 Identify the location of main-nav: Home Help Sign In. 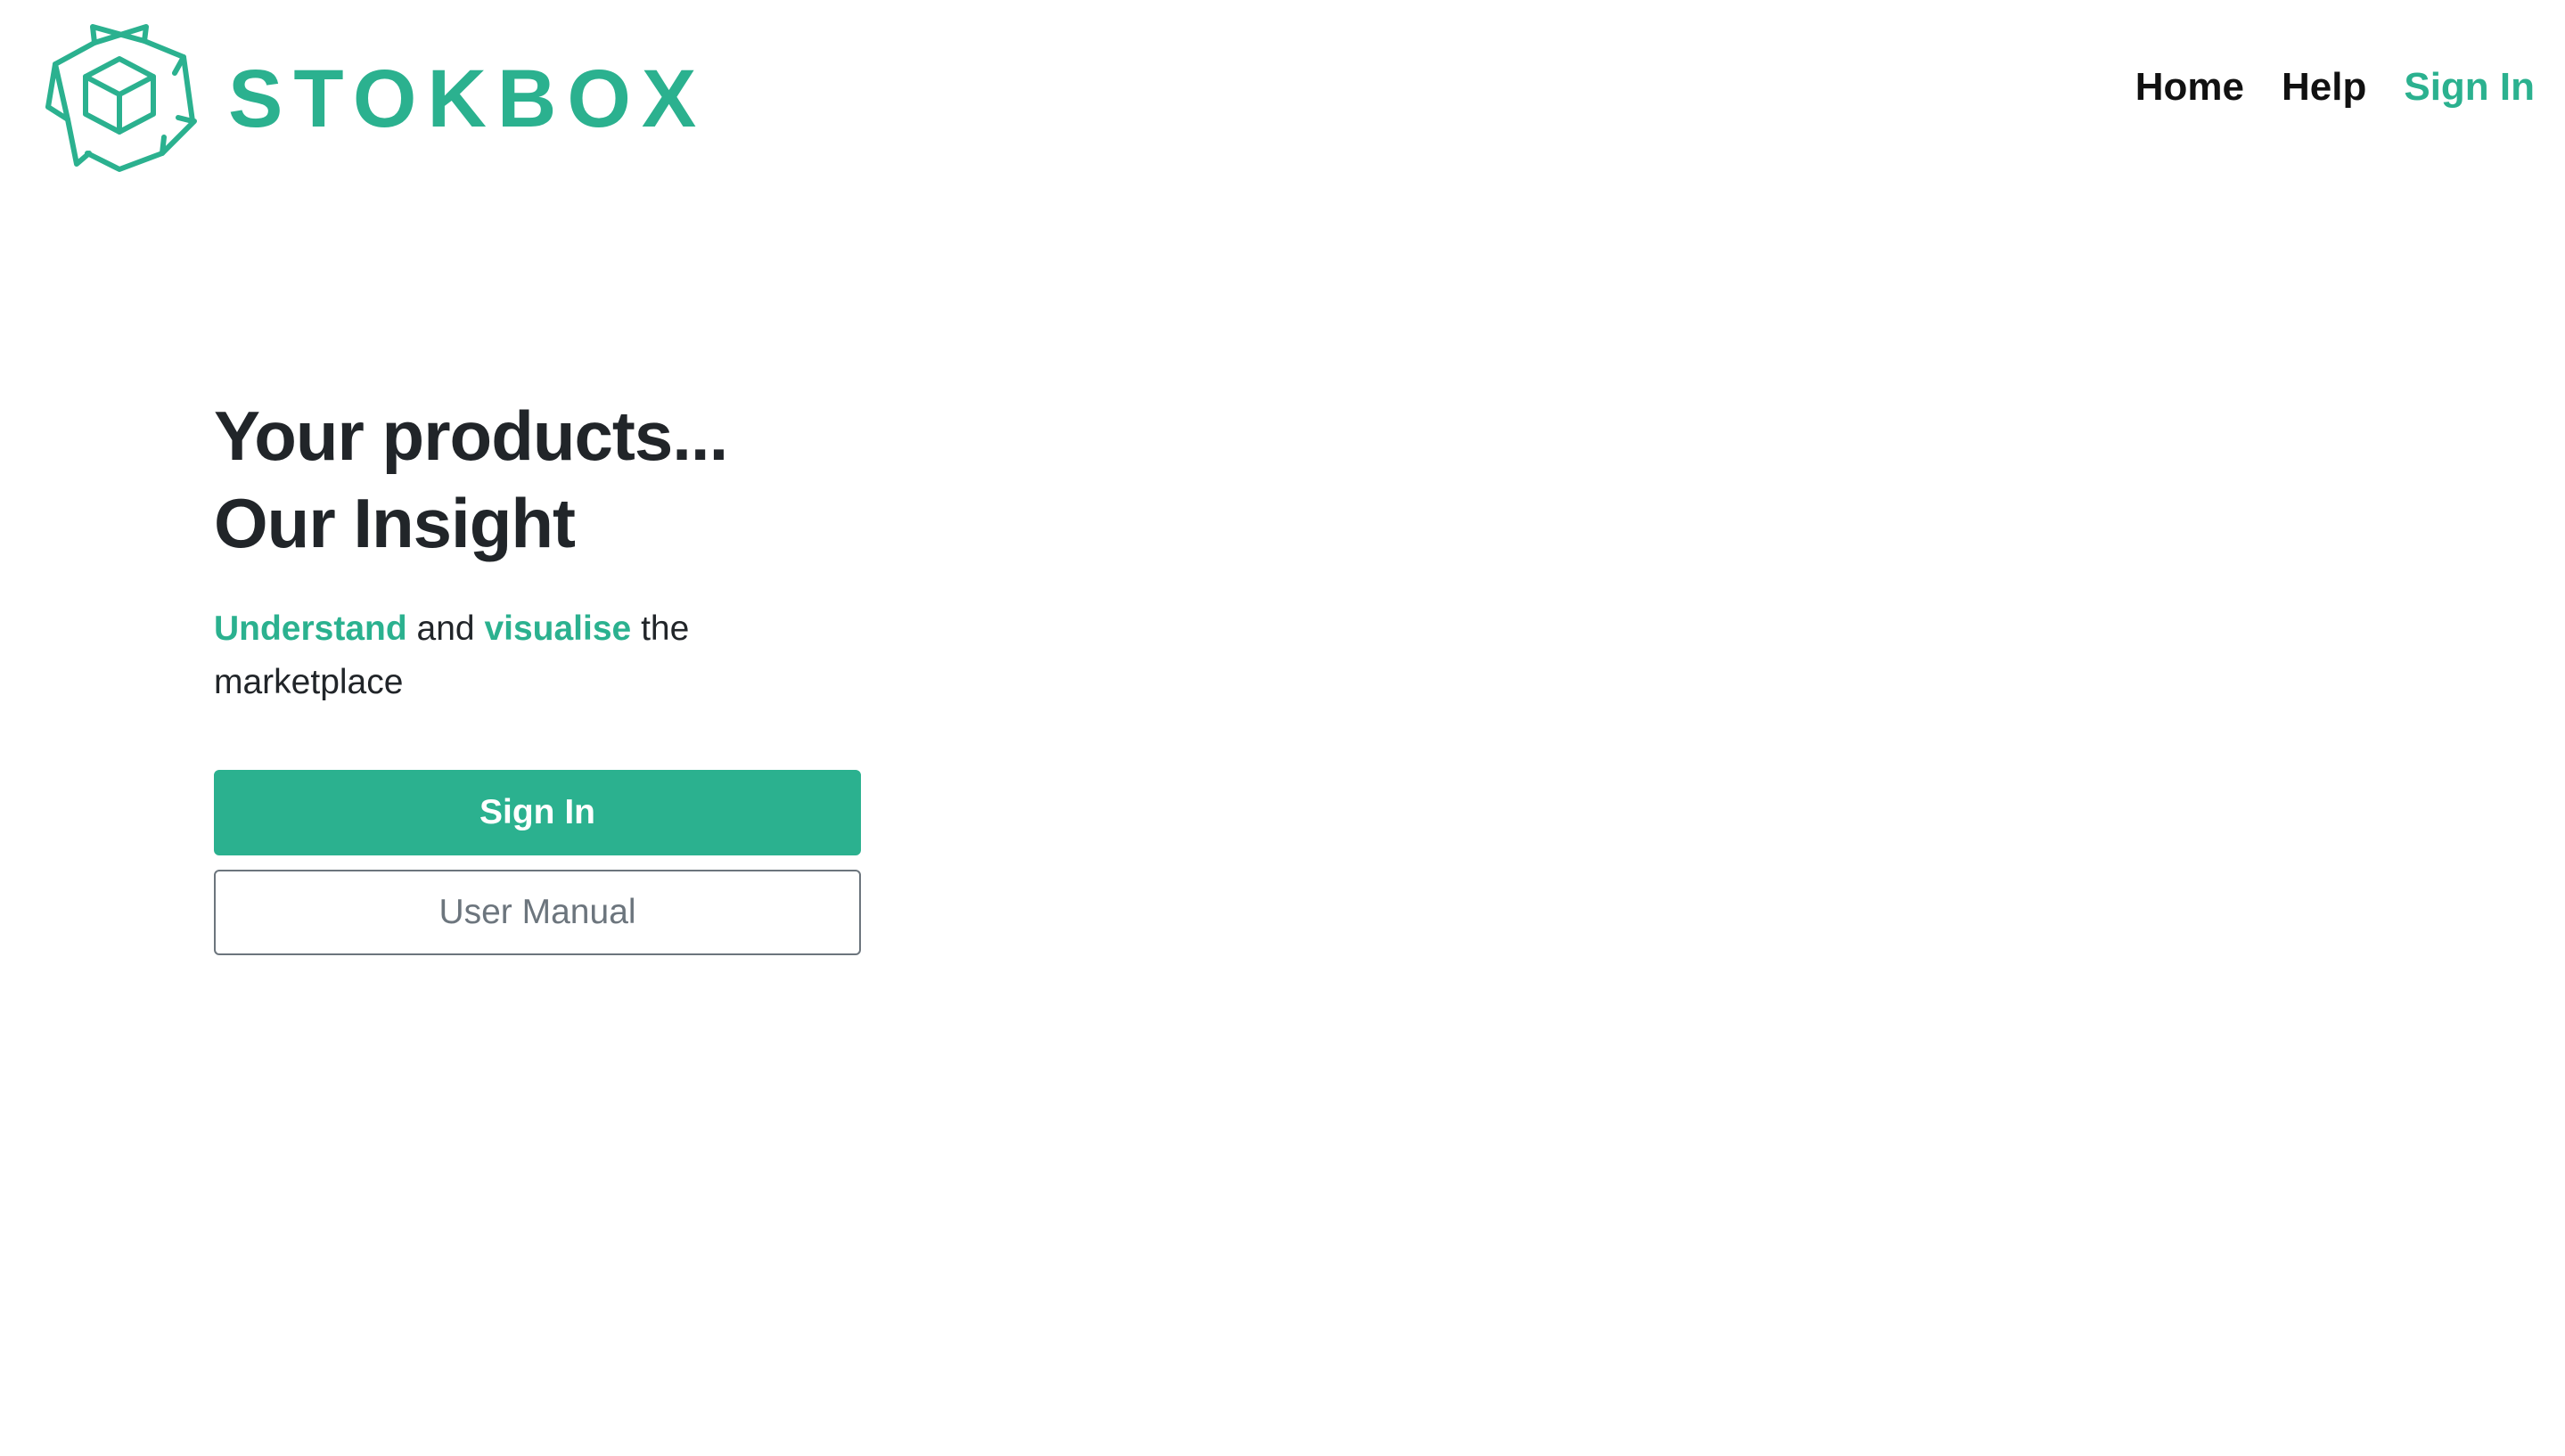
(2335, 87).